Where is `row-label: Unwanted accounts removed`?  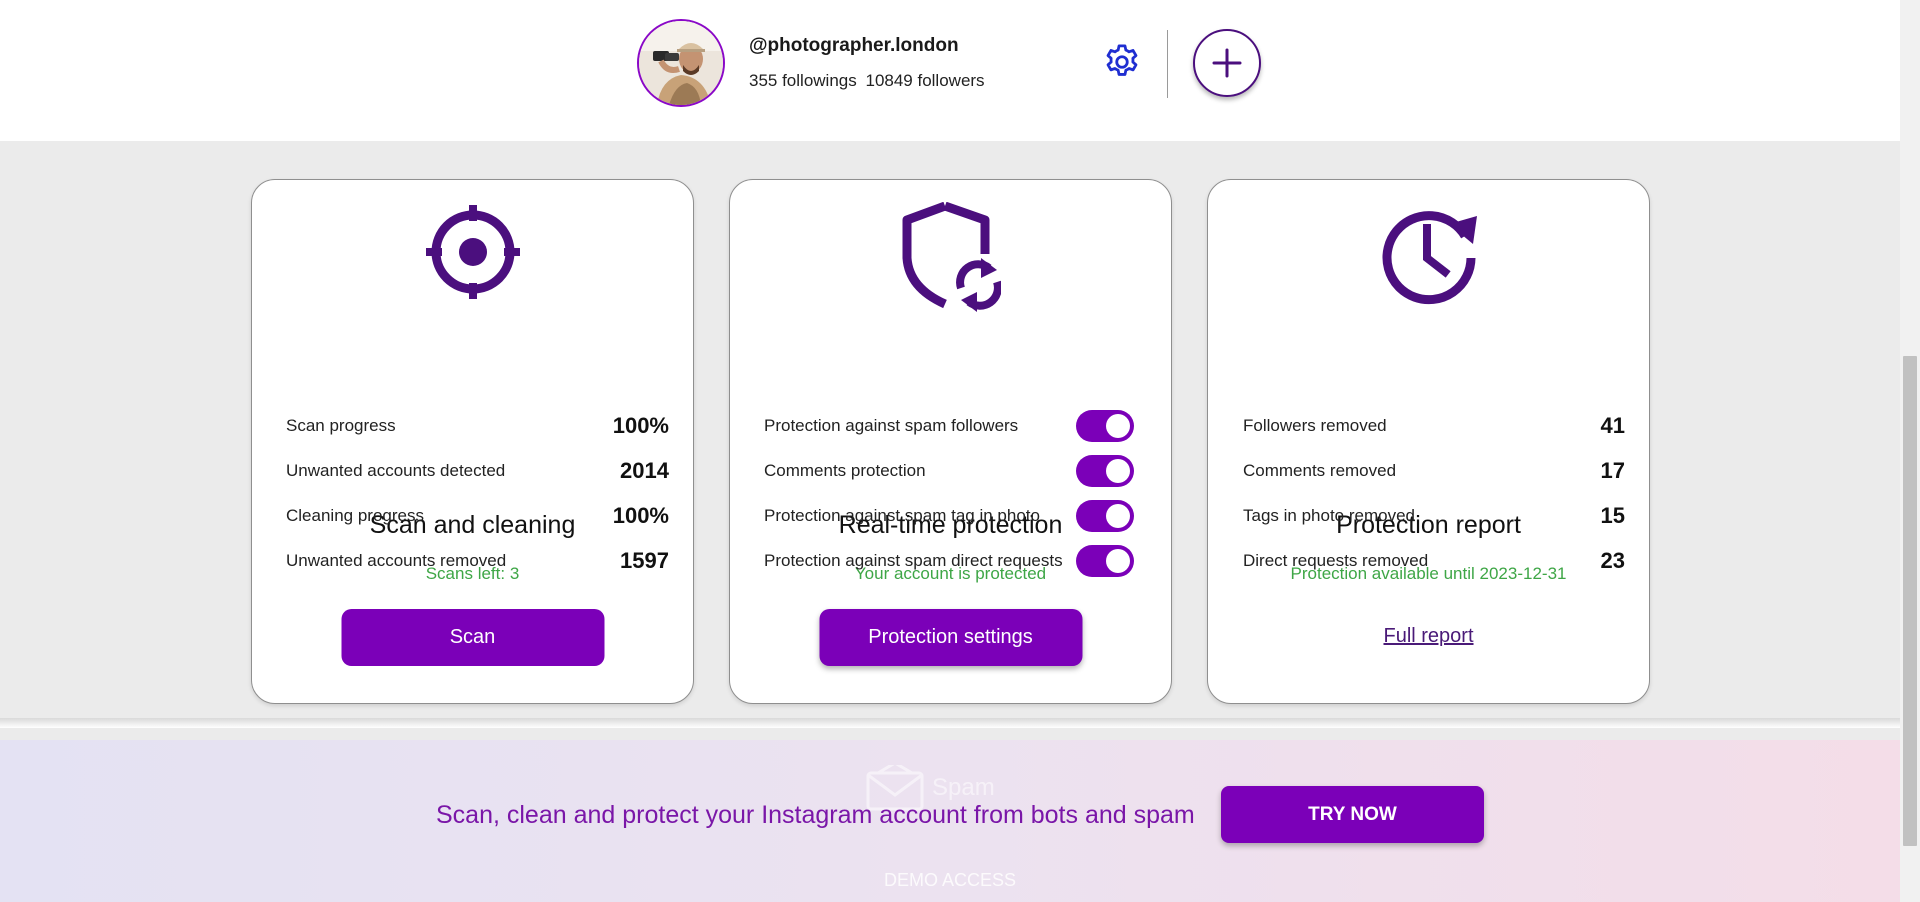 row-label: Unwanted accounts removed is located at coordinates (396, 560).